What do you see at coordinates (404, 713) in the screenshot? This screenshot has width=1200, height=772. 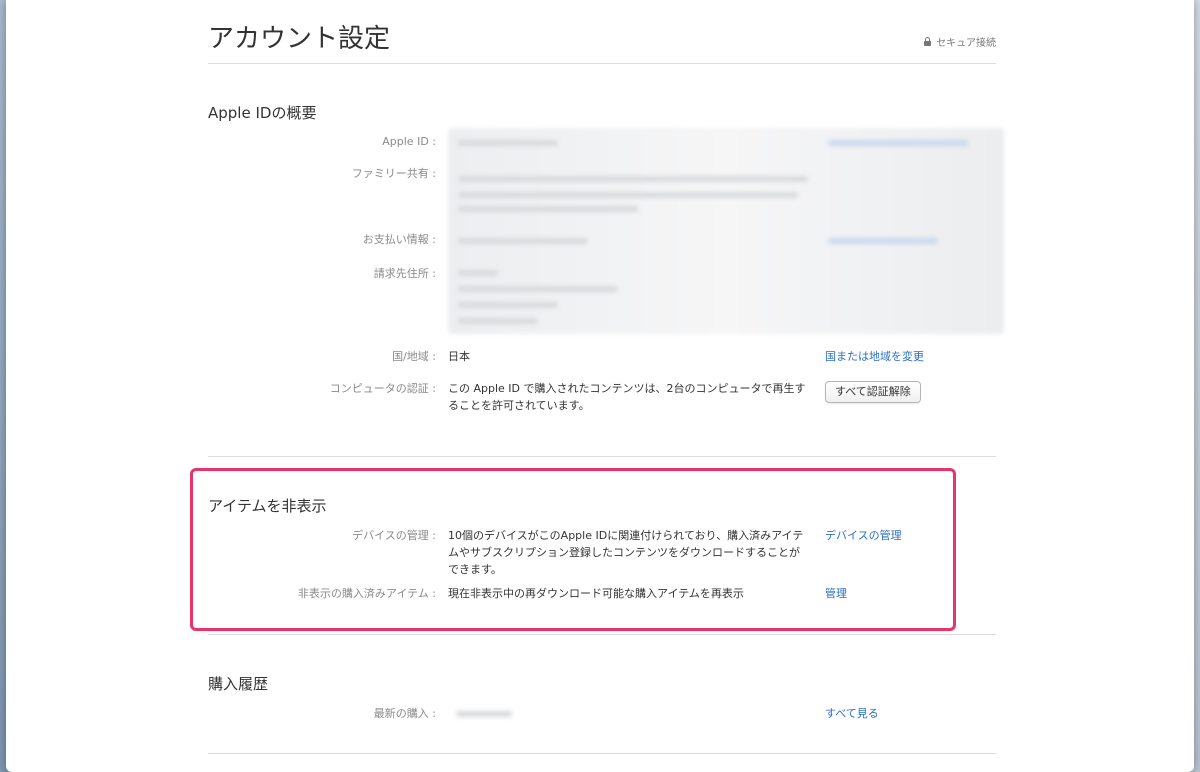 I see `latest-purchase-label: 最新の購入 :` at bounding box center [404, 713].